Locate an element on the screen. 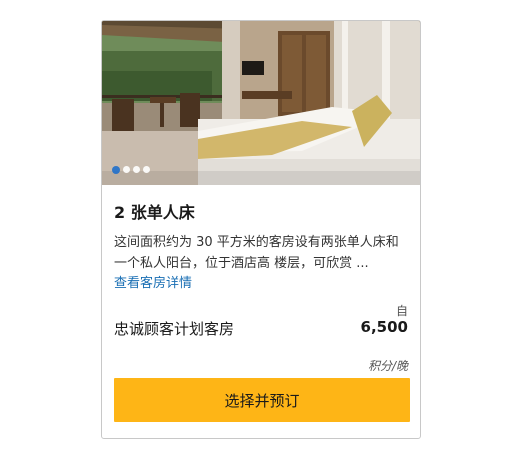 The height and width of the screenshot is (451, 506). select-and-book-button: 选择并预订 is located at coordinates (262, 400).